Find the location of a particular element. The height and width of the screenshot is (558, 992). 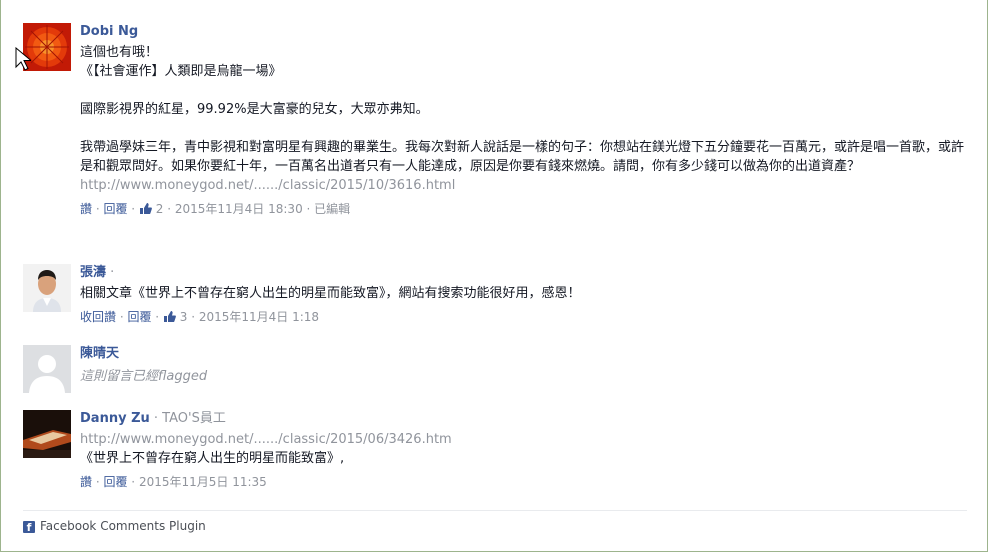

comment-actions: 收回讚 · 回覆 · 3 · 2015年11月4日 1:18 is located at coordinates (525, 318).